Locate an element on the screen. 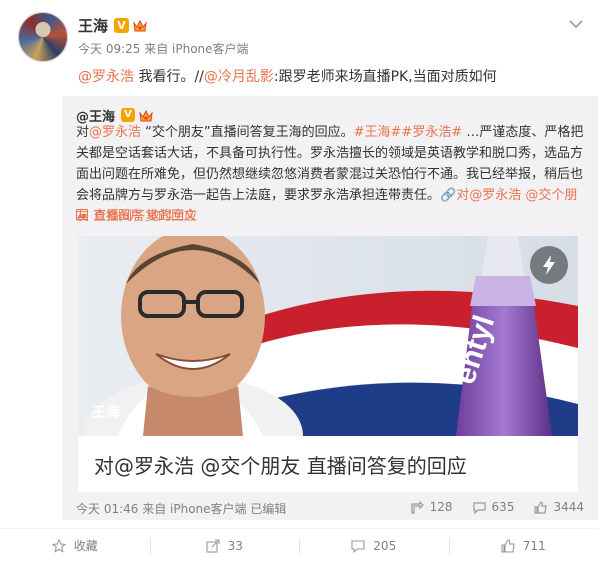 The width and height of the screenshot is (598, 562). hashtag-link: #王海##罗永浩# is located at coordinates (408, 132).